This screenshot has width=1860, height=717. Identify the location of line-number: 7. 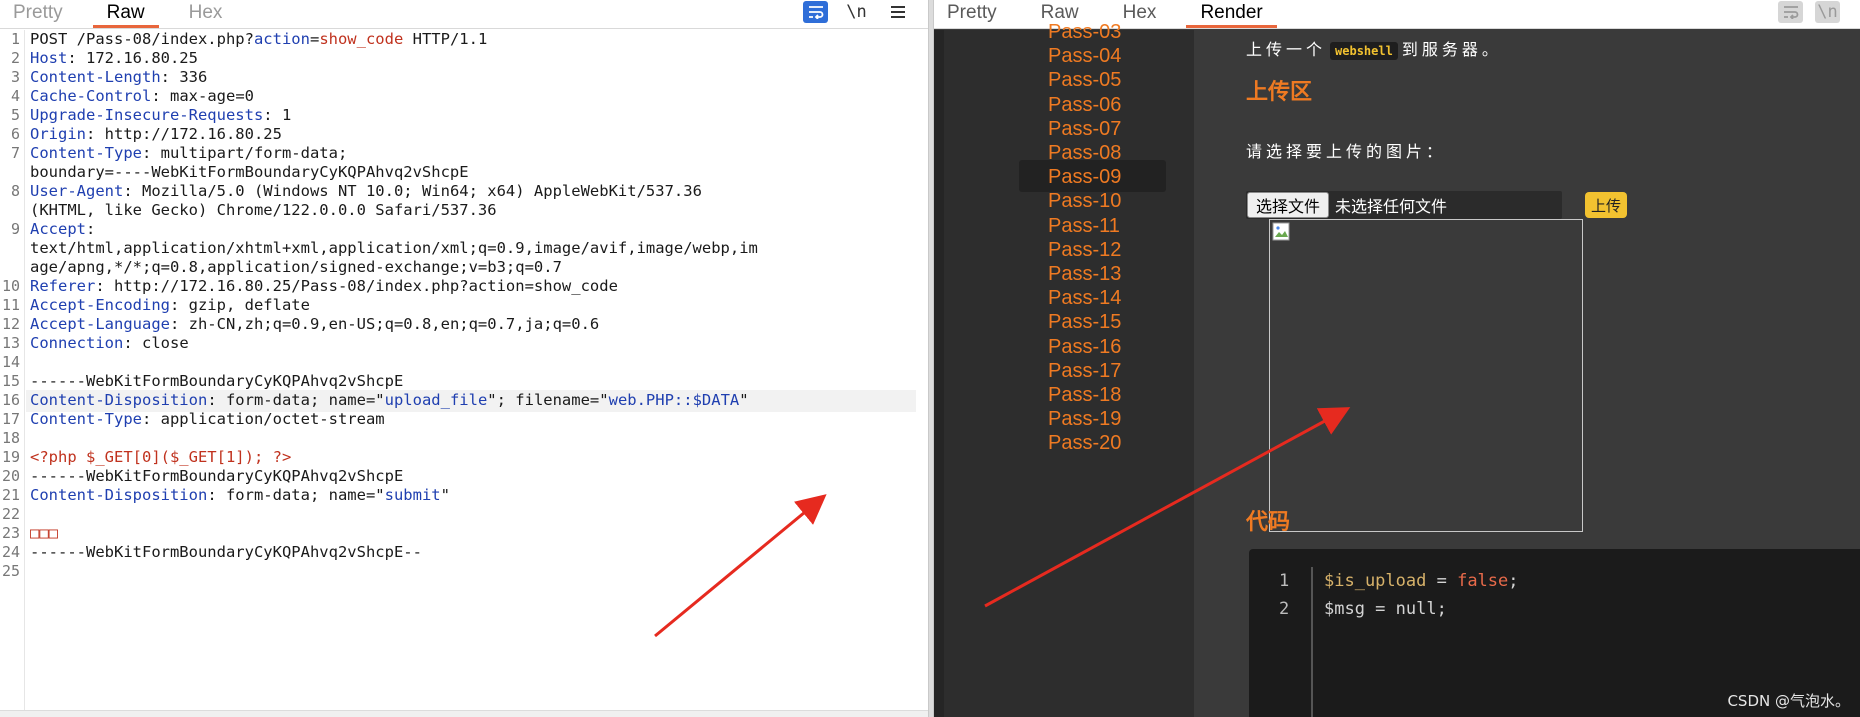
(15, 153).